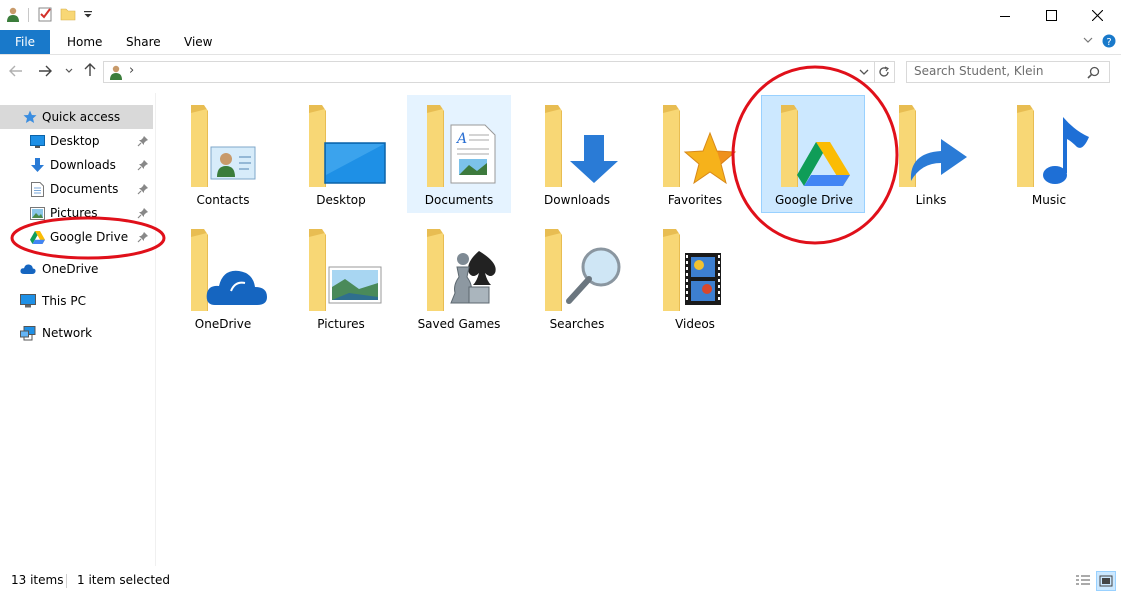 This screenshot has width=1121, height=594. What do you see at coordinates (700, 146) in the screenshot?
I see `favorites-folder-icon` at bounding box center [700, 146].